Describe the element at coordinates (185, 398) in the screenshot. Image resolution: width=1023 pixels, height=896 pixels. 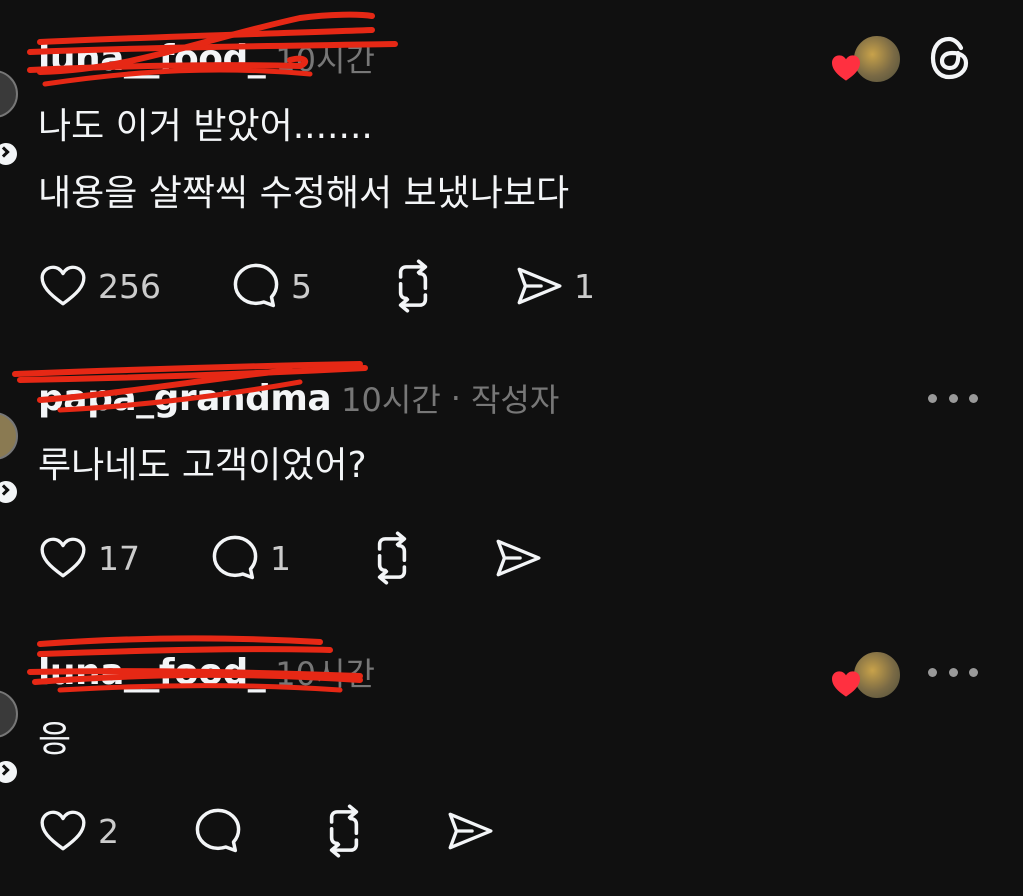
I see `username: papa_grandma` at that location.